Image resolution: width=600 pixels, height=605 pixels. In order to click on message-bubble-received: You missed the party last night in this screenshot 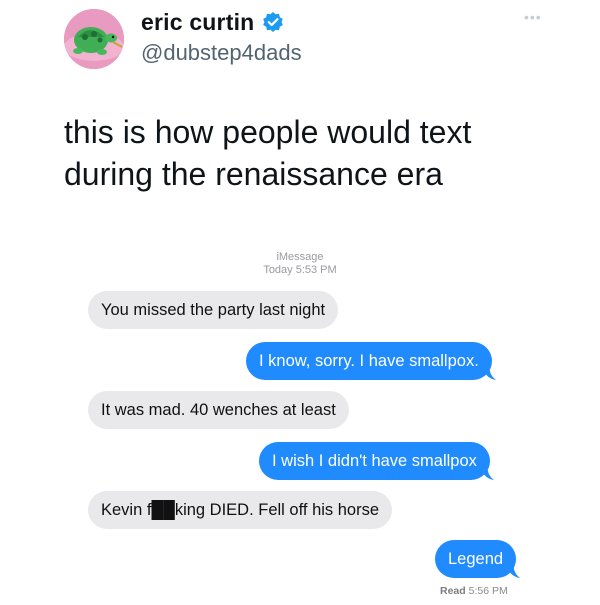, I will do `click(213, 310)`.